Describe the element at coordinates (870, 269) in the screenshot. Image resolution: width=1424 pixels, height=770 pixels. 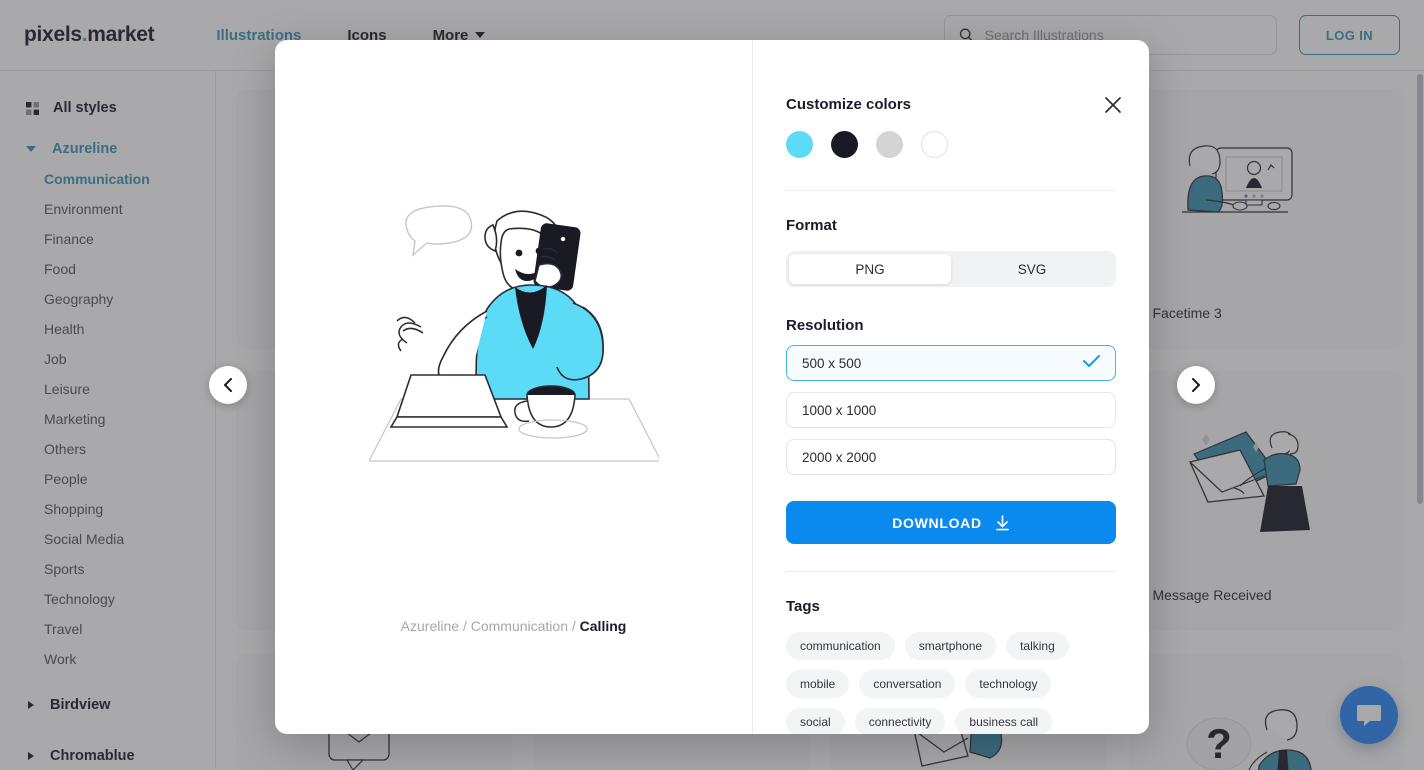
I see `format-option-png: PNG` at that location.